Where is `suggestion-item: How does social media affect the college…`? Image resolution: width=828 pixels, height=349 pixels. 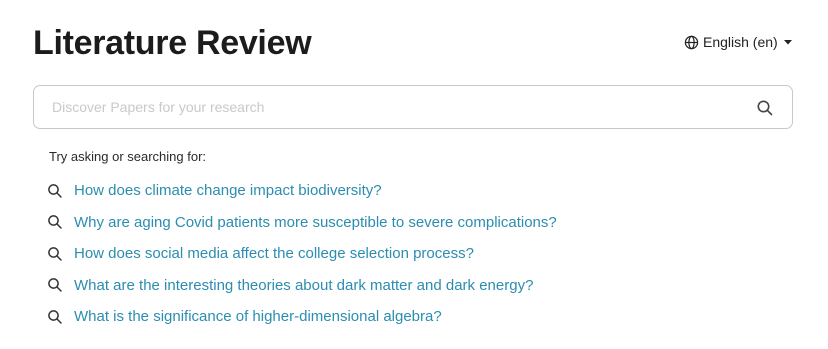 suggestion-item: How does social media affect the college… is located at coordinates (302, 254).